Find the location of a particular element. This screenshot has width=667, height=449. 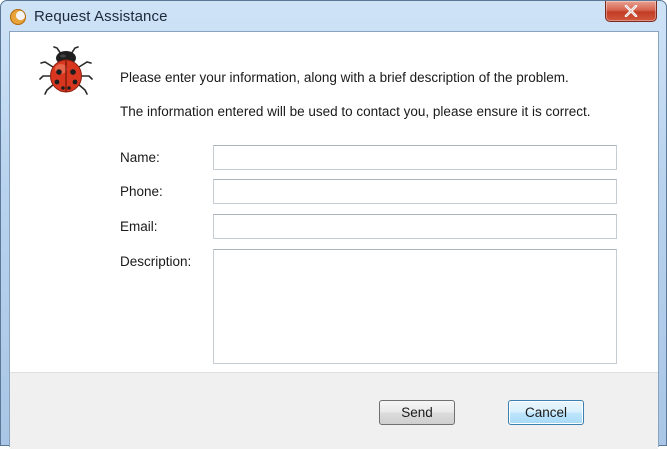

close-icon is located at coordinates (631, 11).